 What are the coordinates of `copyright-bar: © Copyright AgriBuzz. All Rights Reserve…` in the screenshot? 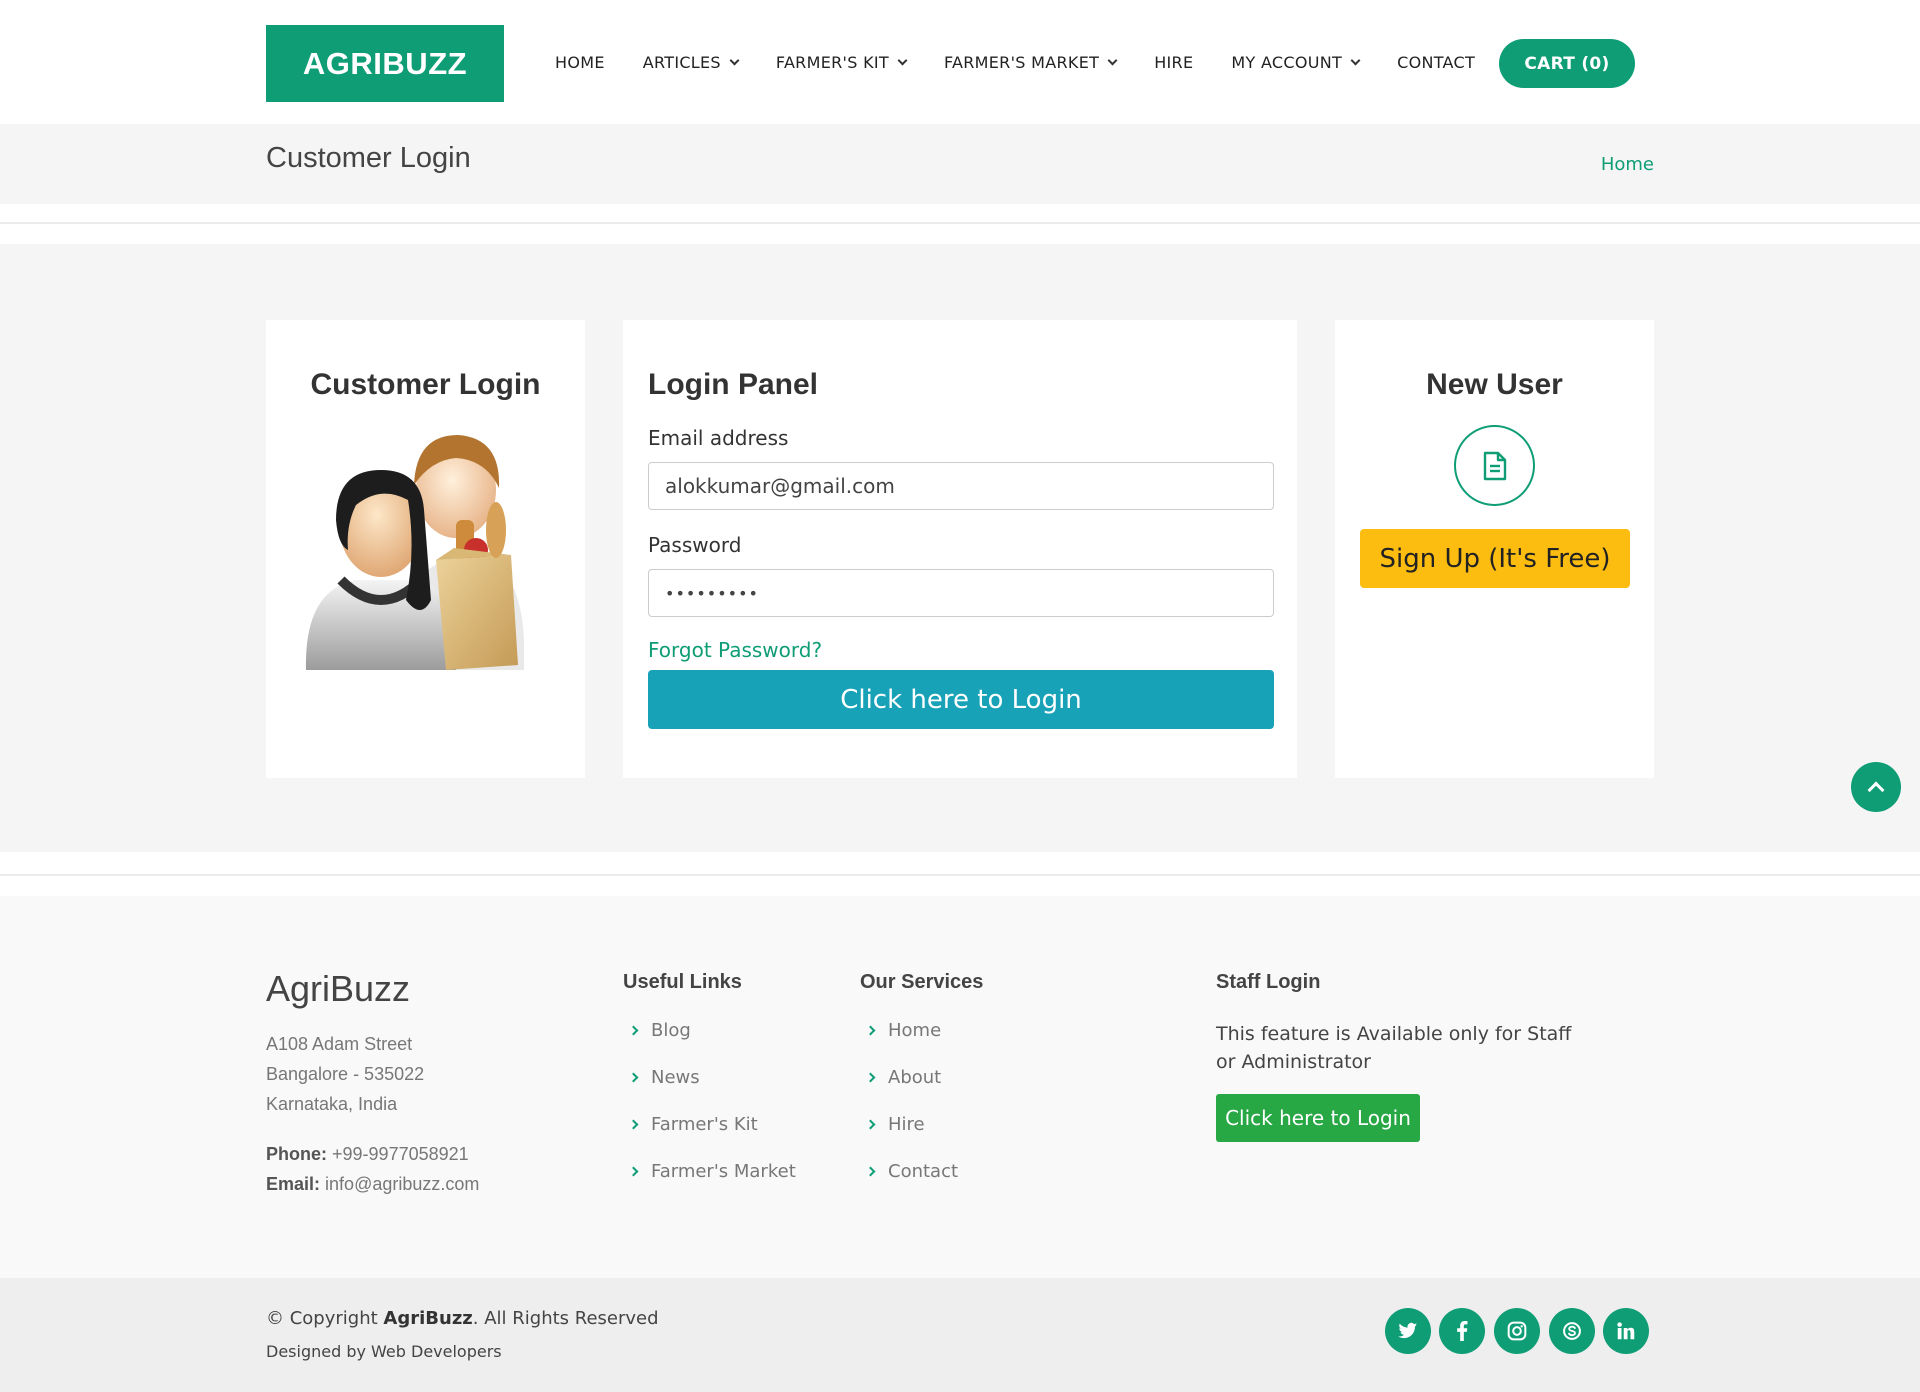 It's located at (960, 1335).